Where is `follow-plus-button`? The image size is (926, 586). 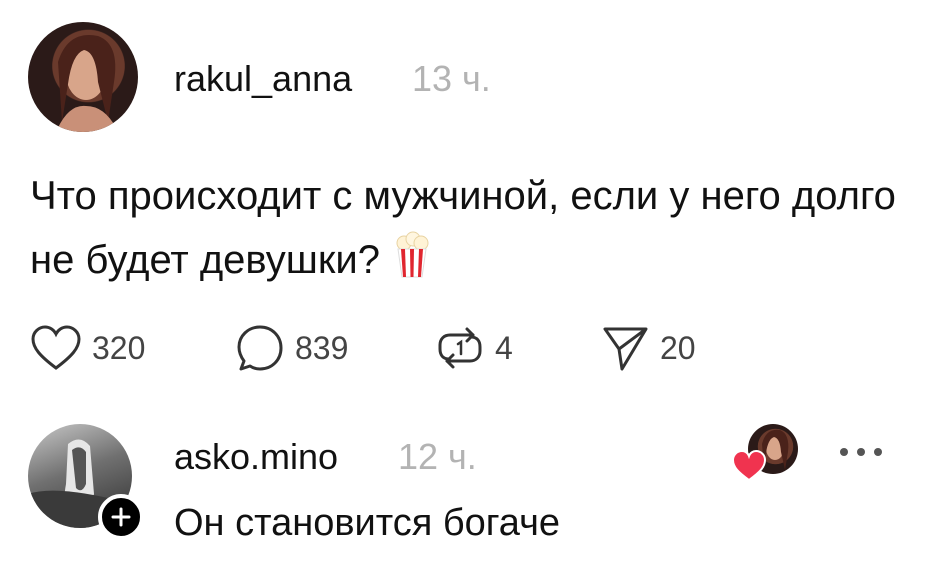
follow-plus-button is located at coordinates (121, 517).